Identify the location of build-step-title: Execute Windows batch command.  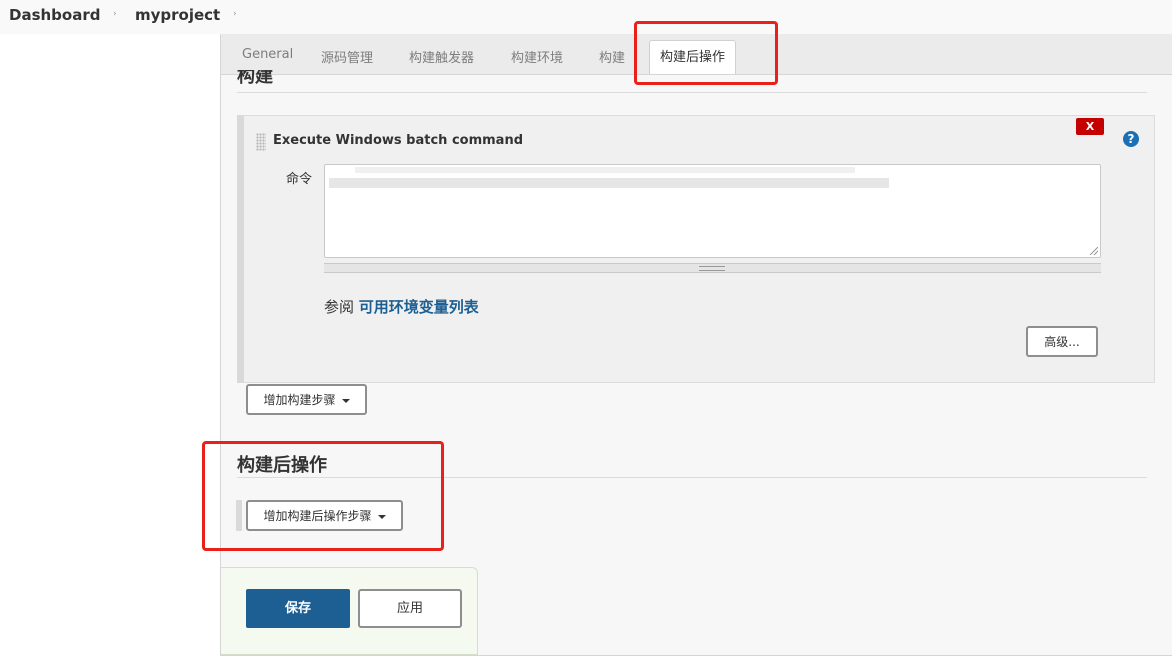
(398, 140).